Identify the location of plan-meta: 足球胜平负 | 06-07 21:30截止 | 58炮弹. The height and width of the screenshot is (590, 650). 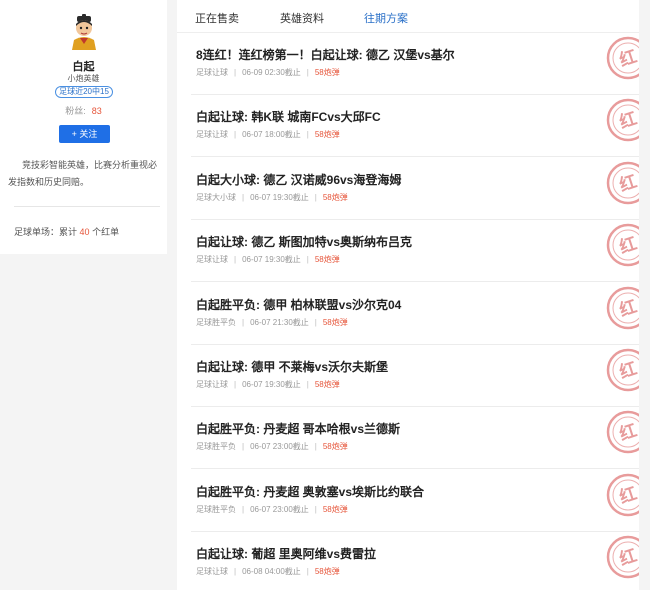
(272, 322).